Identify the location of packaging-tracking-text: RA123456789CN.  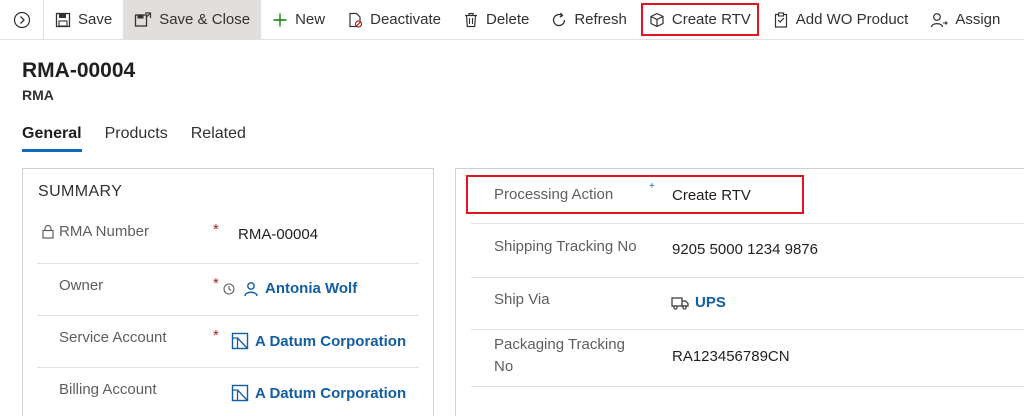
(731, 356).